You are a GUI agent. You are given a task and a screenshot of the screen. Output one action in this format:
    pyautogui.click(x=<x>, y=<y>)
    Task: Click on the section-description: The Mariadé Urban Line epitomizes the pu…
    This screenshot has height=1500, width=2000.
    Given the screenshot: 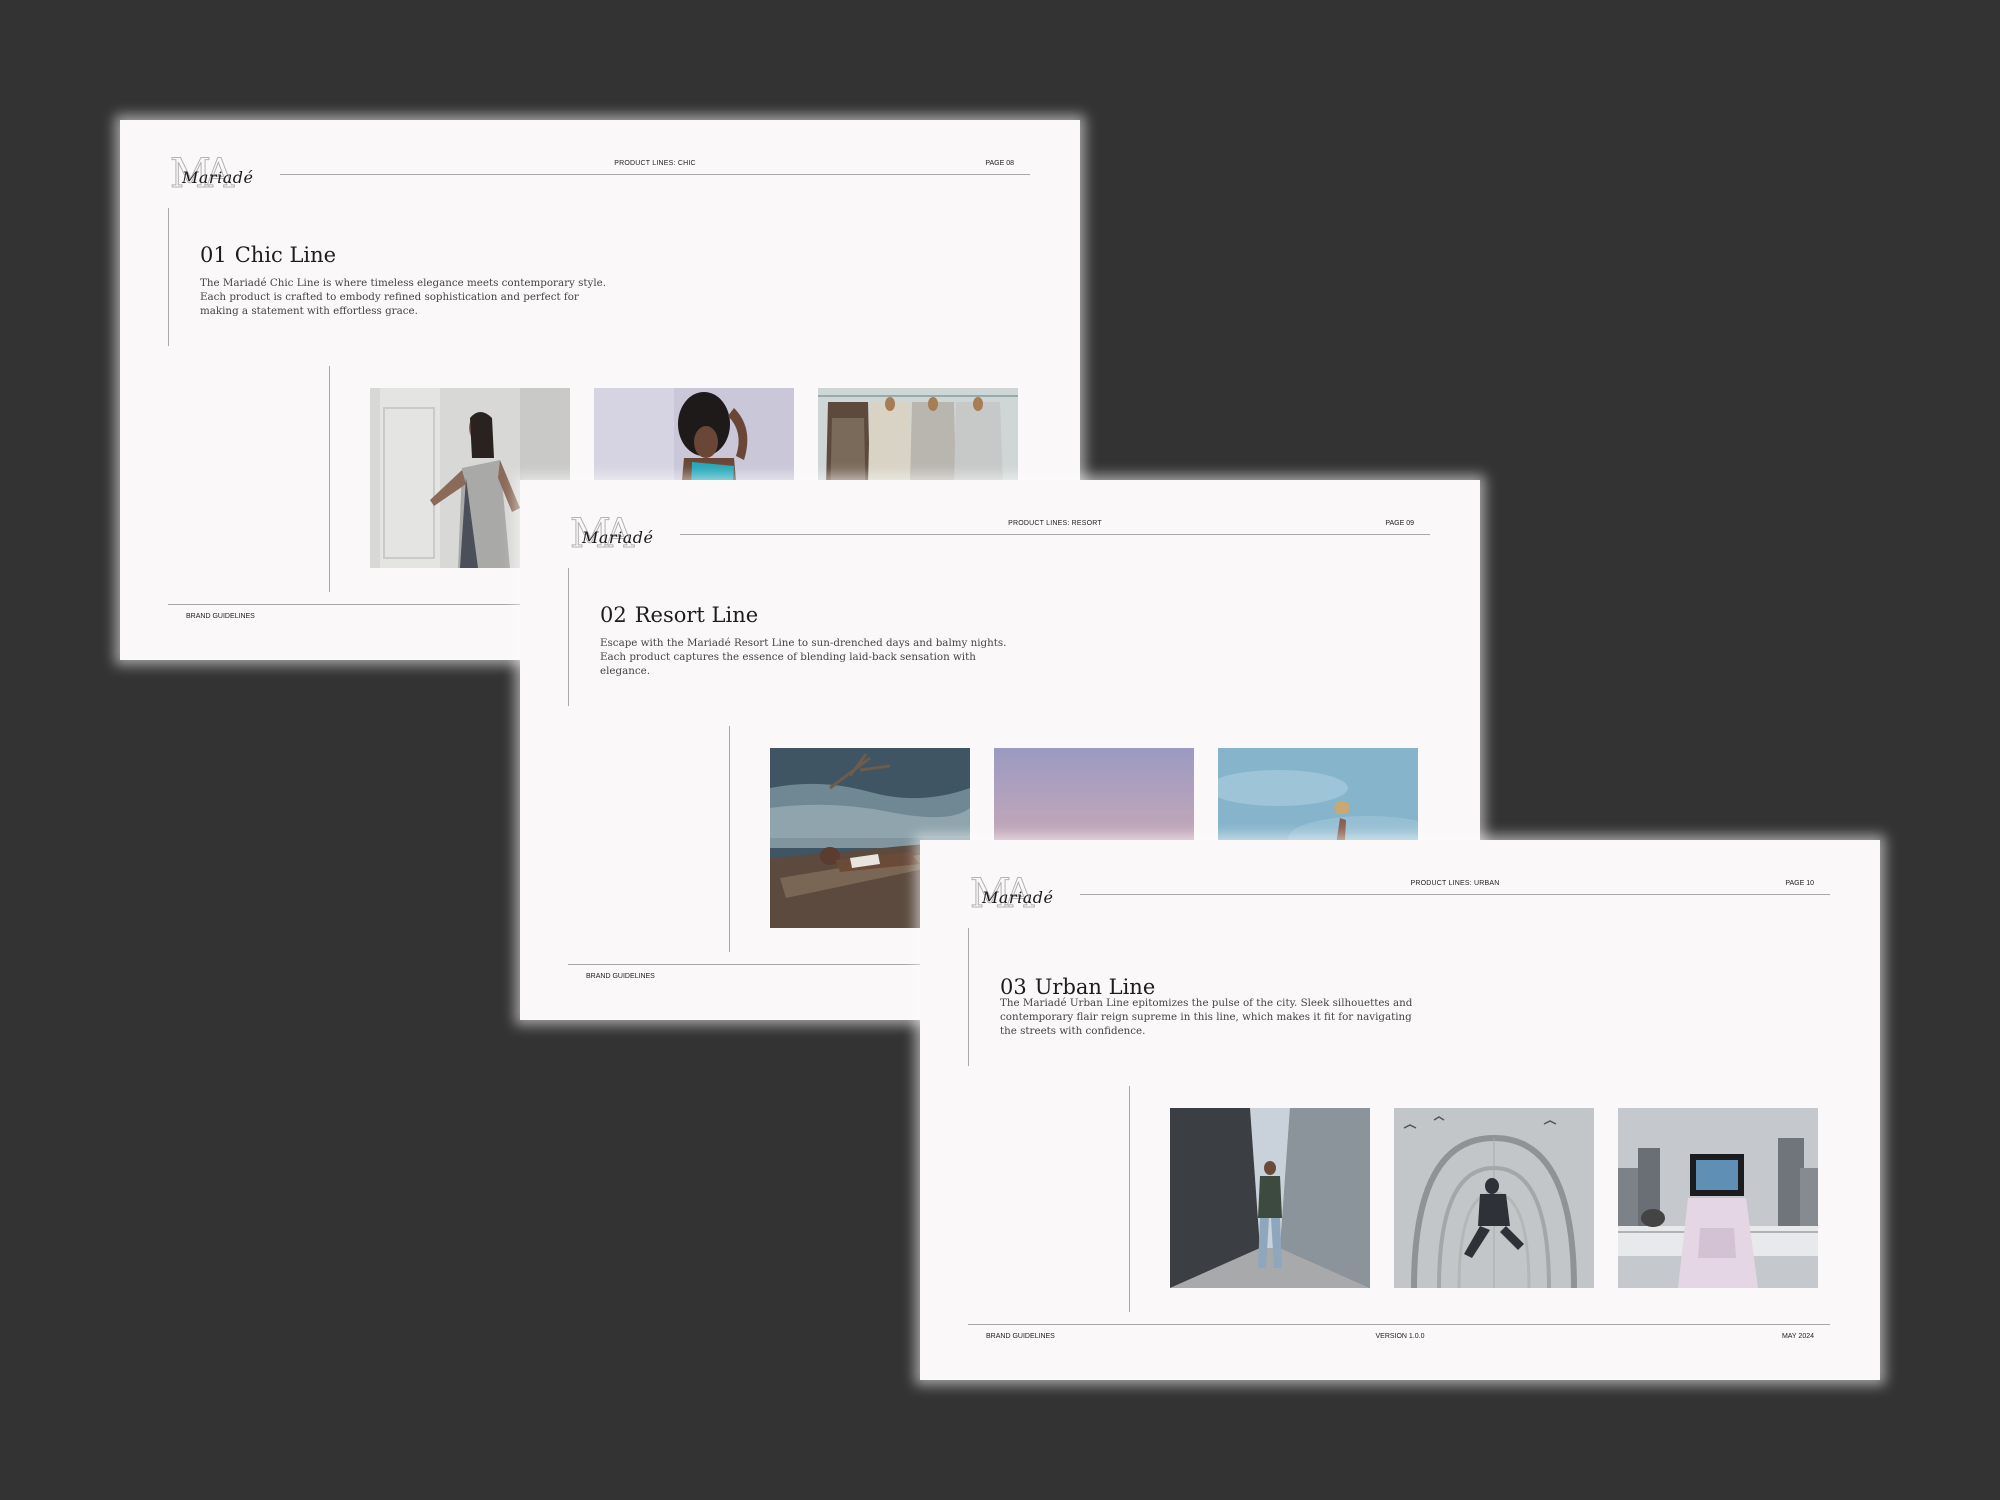 What is the action you would take?
    pyautogui.click(x=1206, y=1017)
    